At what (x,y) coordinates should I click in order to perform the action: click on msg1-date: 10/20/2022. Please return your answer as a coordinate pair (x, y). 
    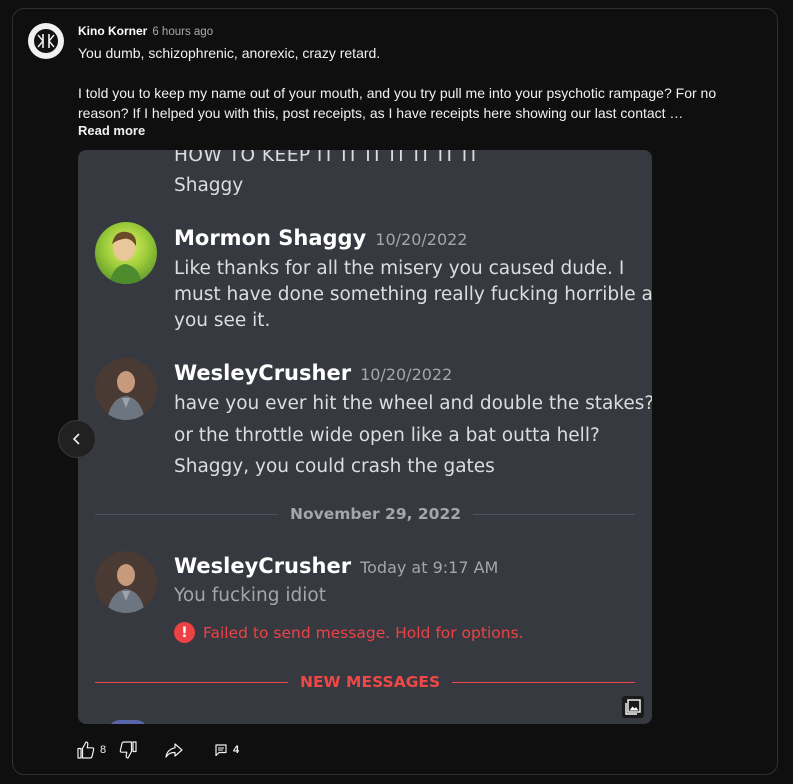
    Looking at the image, I should click on (421, 239).